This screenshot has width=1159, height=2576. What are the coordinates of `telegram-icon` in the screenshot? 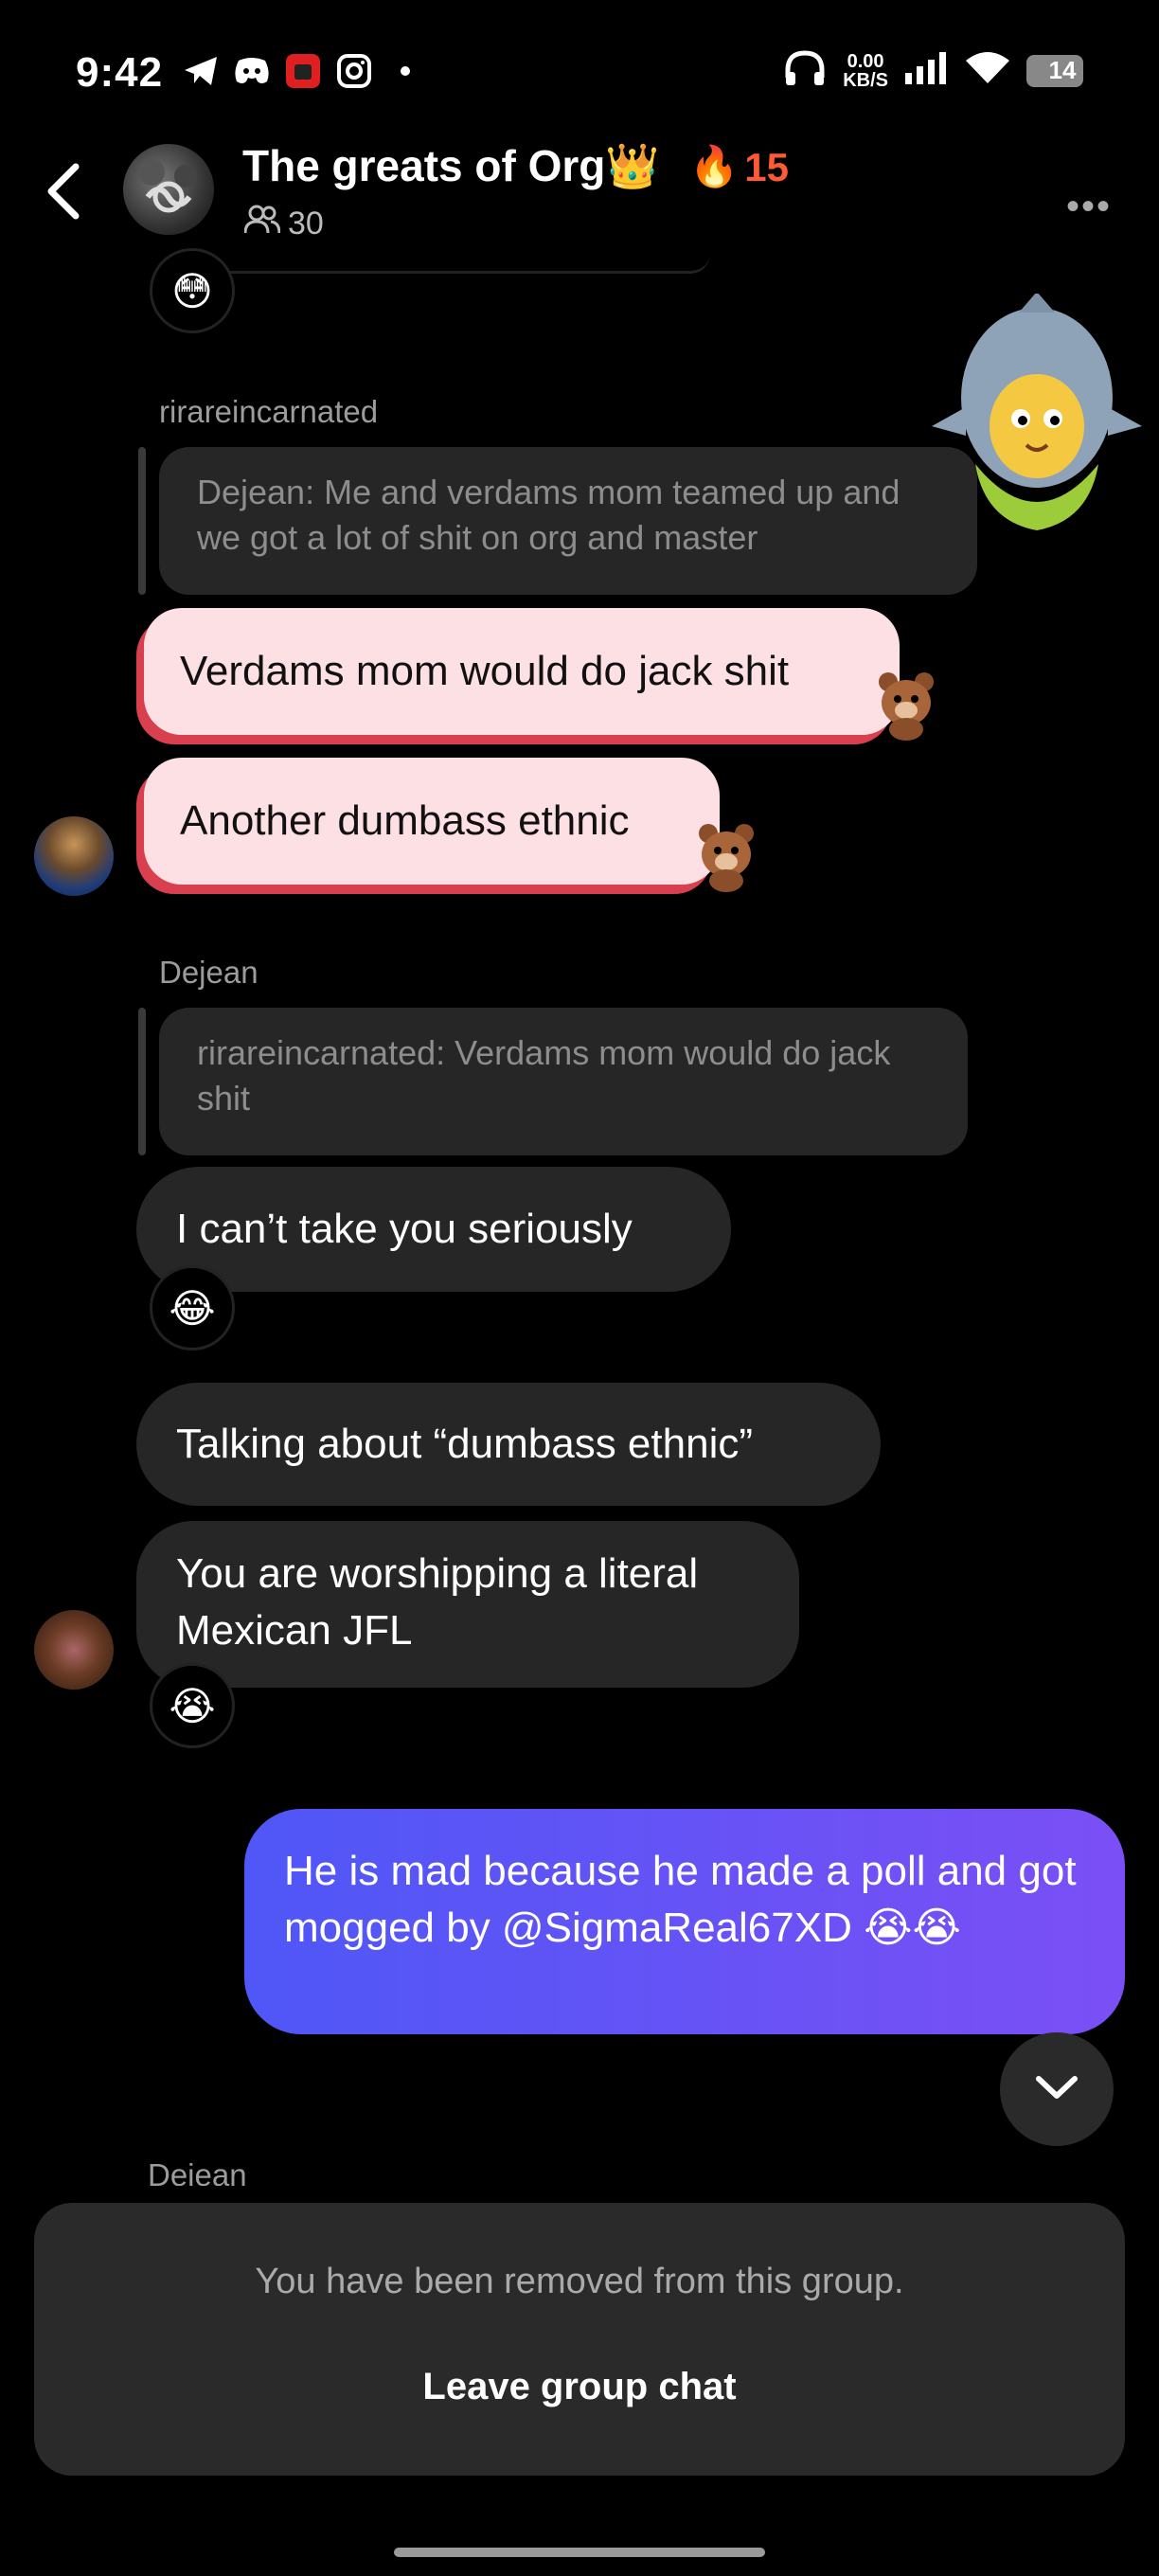 It's located at (201, 71).